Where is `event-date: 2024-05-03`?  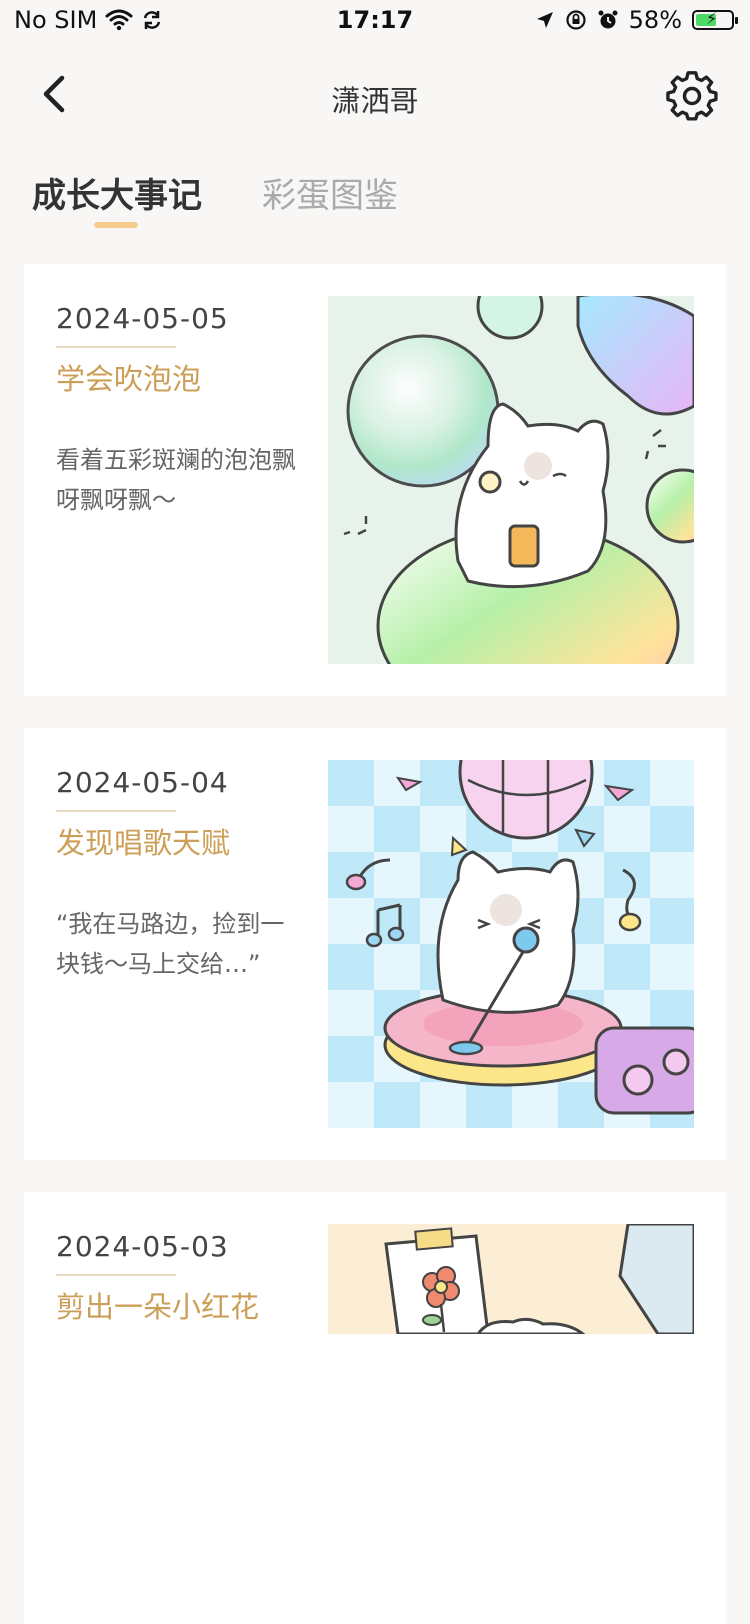 event-date: 2024-05-03 is located at coordinates (142, 1246).